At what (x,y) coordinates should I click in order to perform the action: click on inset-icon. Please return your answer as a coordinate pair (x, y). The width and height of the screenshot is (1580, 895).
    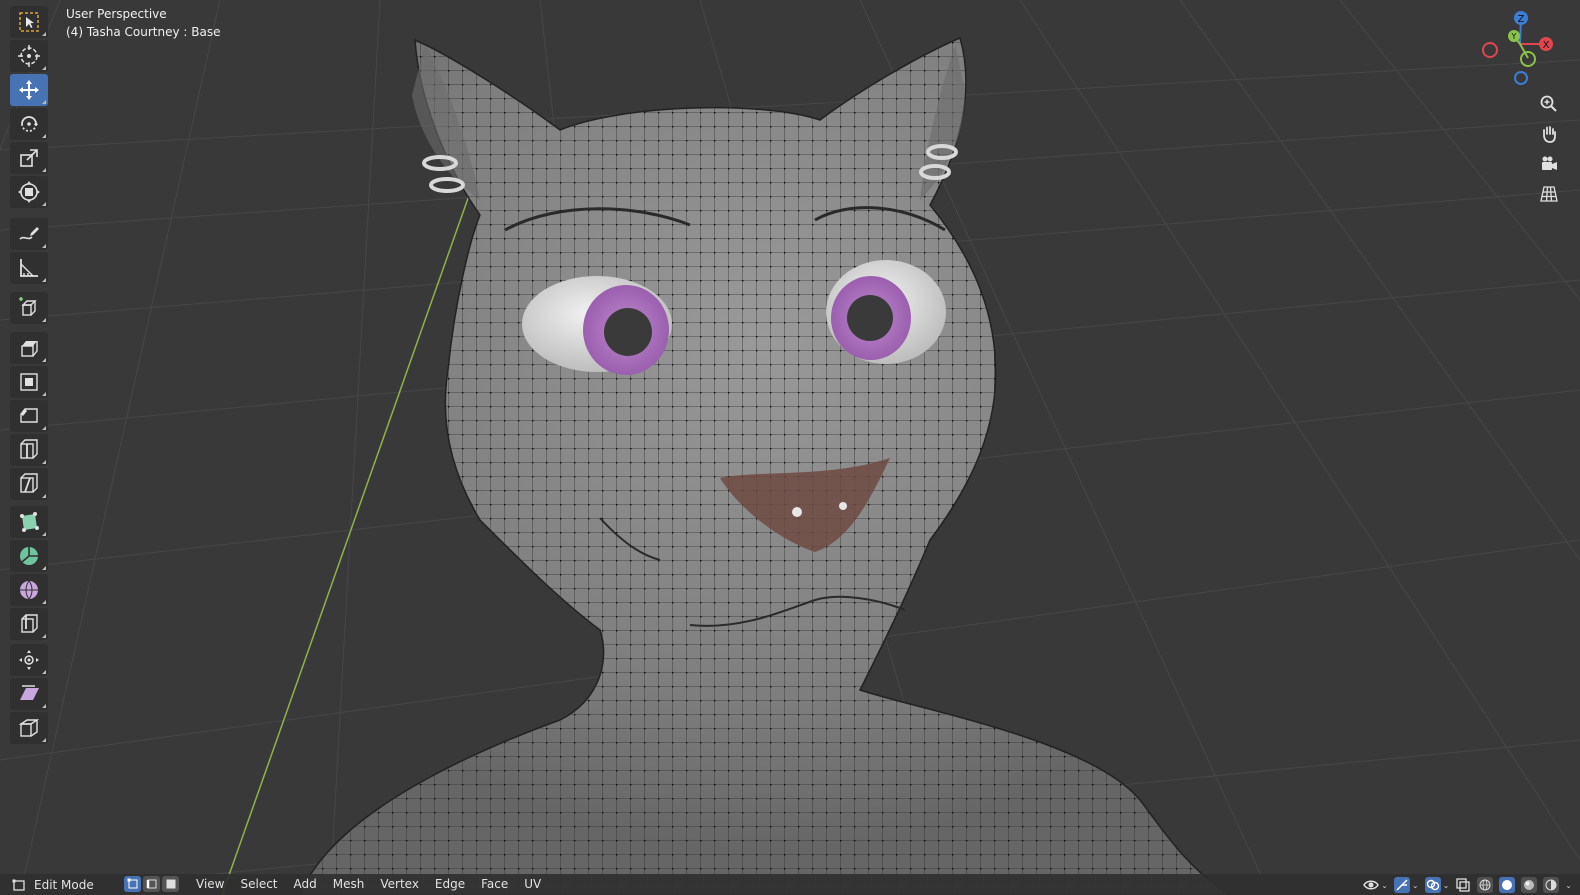
    Looking at the image, I should click on (29, 382).